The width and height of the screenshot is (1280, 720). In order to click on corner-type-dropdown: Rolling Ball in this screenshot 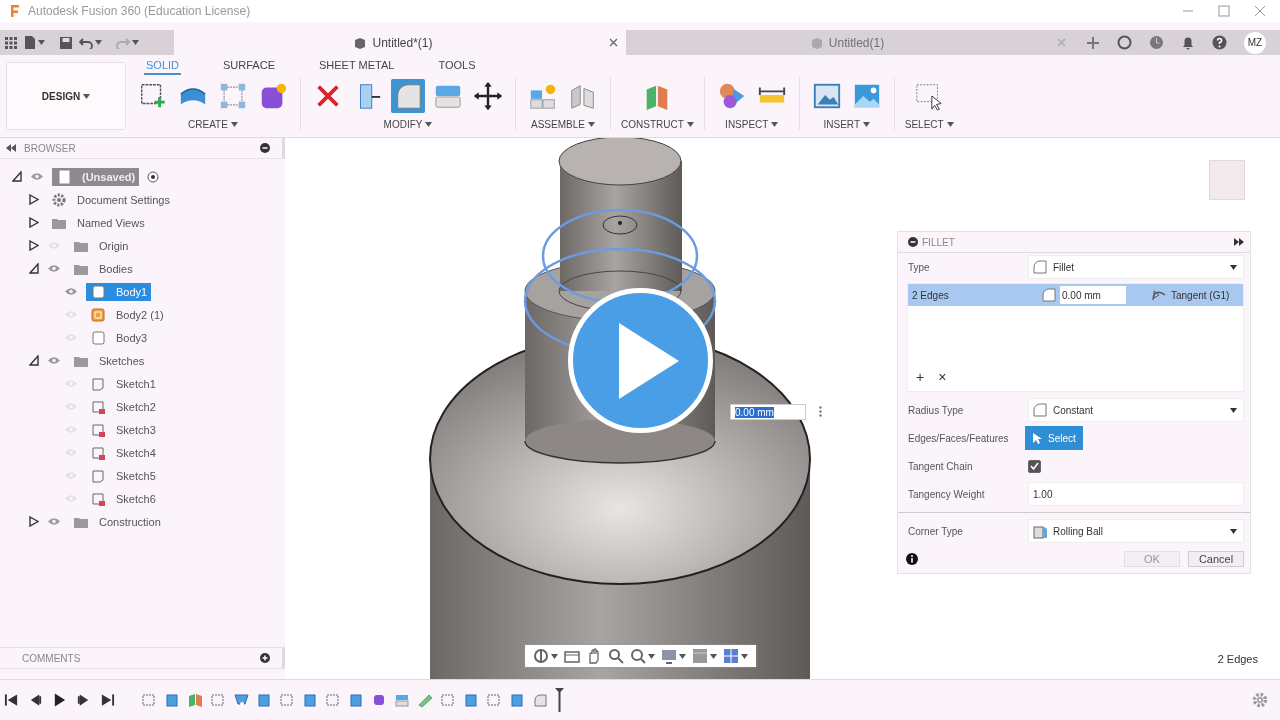, I will do `click(1136, 531)`.